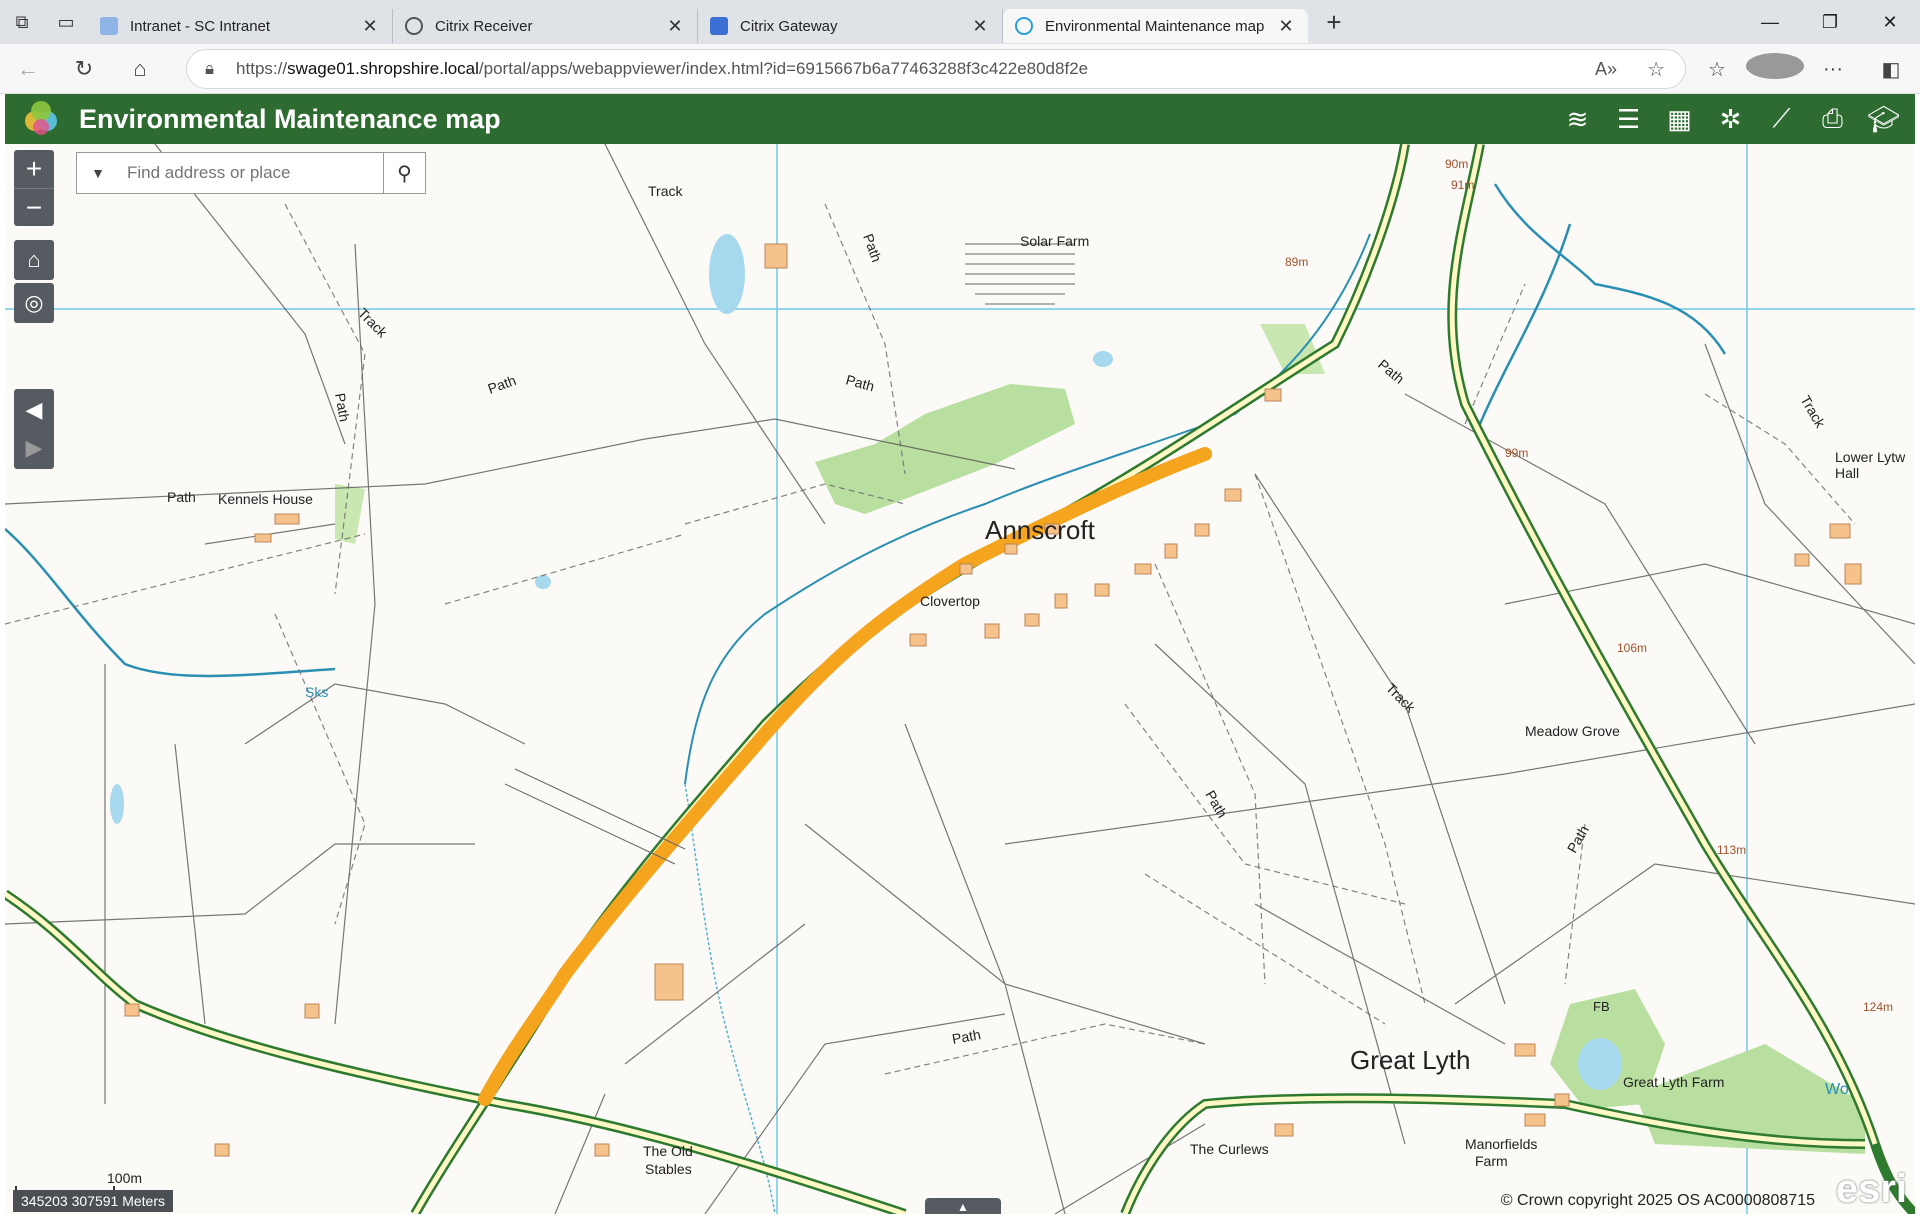 Image resolution: width=1920 pixels, height=1218 pixels. I want to click on search-input, so click(251, 173).